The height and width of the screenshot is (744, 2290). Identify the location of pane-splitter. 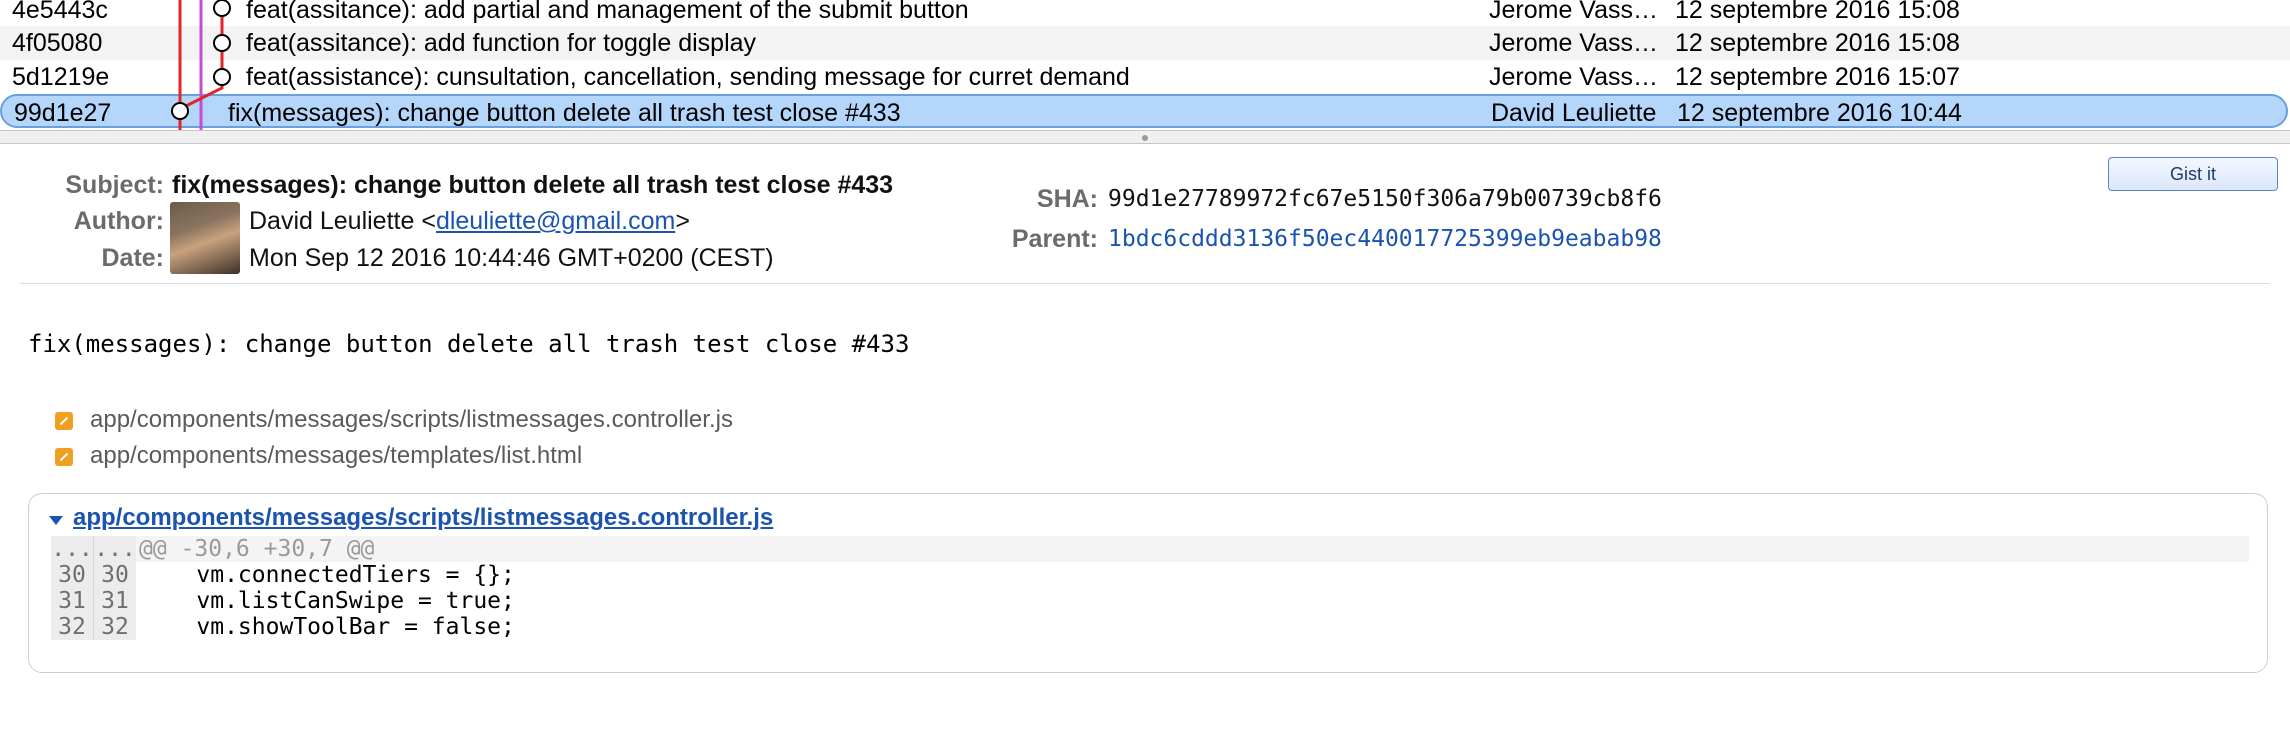
(1145, 137).